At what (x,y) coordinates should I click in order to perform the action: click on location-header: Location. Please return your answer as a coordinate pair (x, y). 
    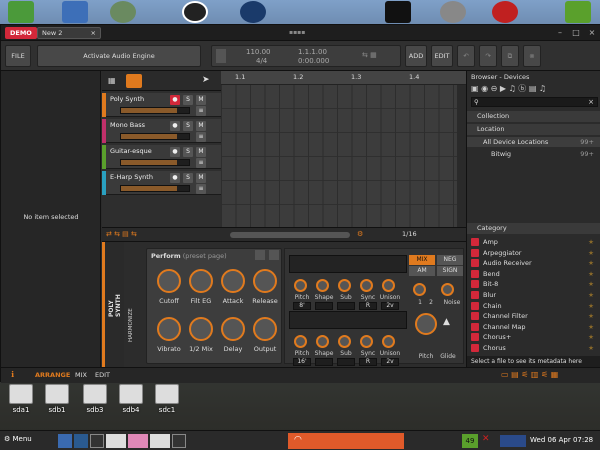
    Looking at the image, I should click on (533, 129).